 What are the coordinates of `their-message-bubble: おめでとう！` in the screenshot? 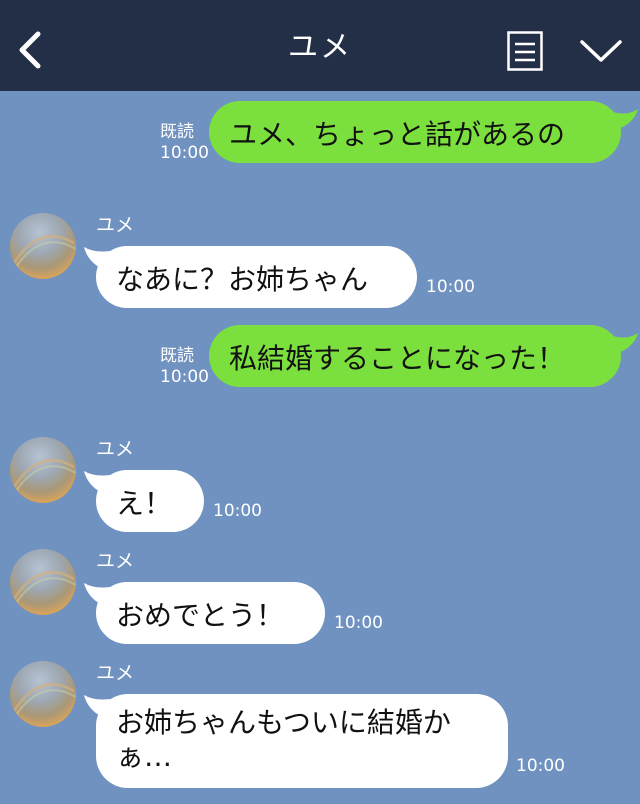 It's located at (210, 613).